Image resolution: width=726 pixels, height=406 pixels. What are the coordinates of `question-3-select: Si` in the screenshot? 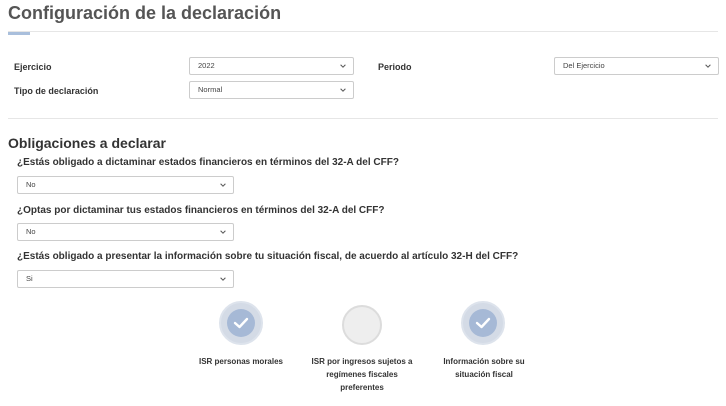 It's located at (125, 279).